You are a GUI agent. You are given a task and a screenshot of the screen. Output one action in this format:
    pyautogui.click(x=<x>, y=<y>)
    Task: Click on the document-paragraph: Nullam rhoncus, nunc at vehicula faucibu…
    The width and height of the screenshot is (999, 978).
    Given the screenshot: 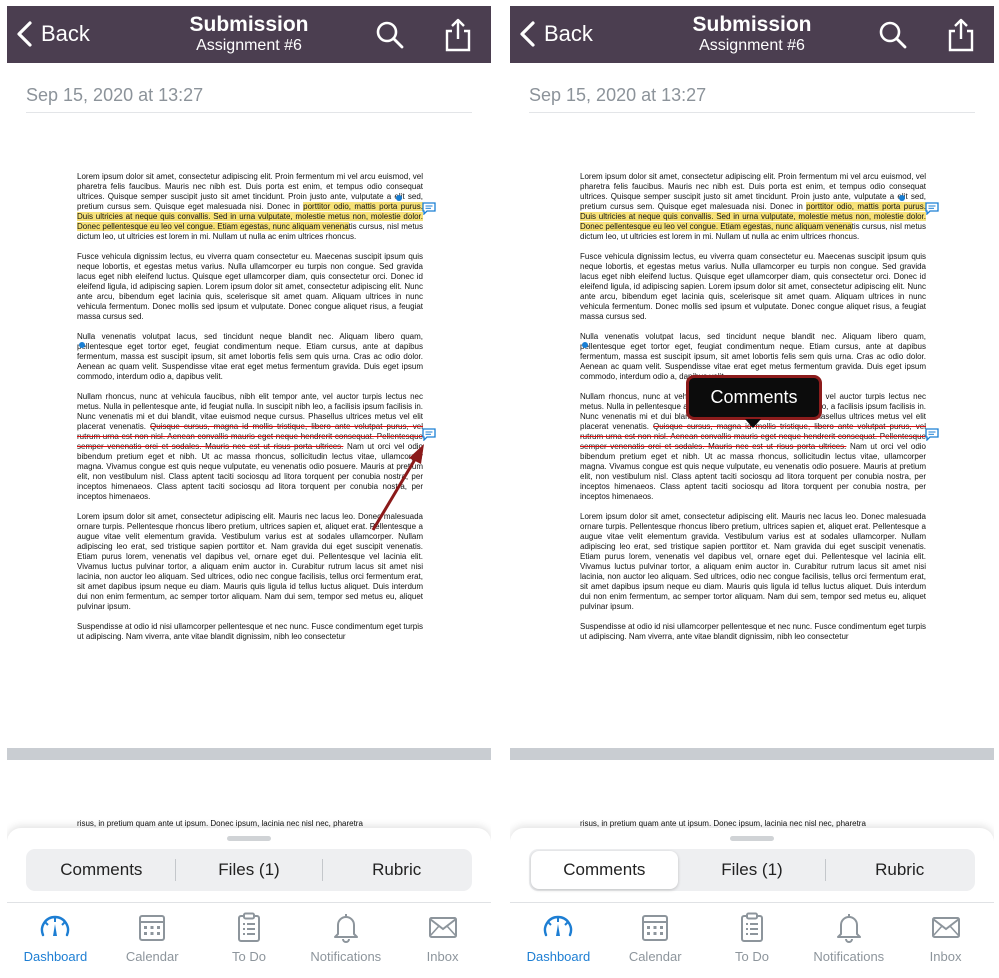 What is the action you would take?
    pyautogui.click(x=250, y=446)
    